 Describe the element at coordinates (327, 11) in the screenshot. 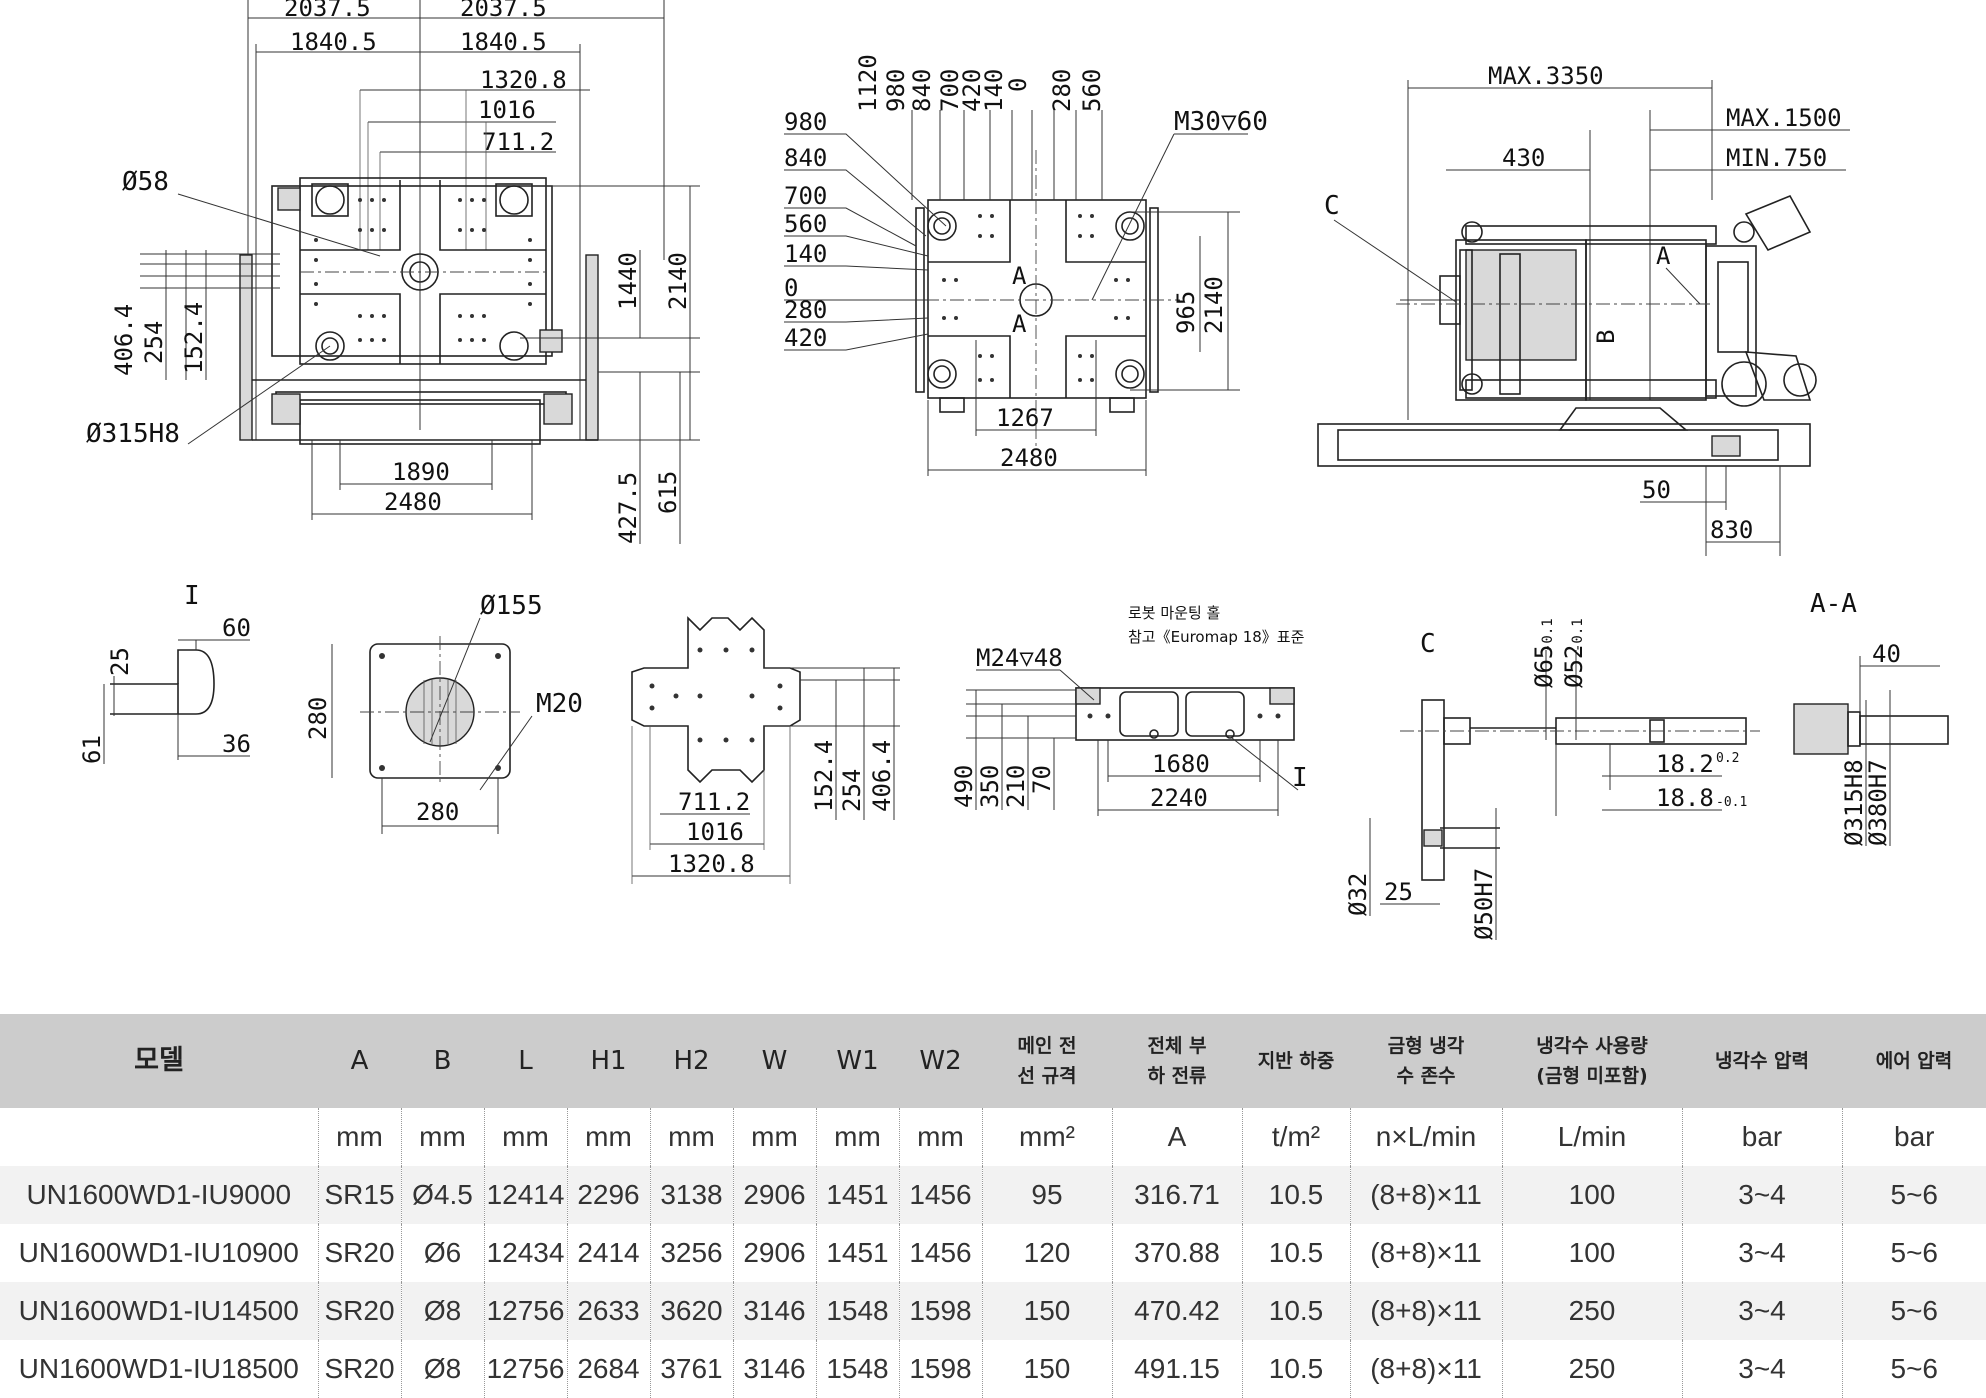

I see `dim-2037-left: 2037.5` at that location.